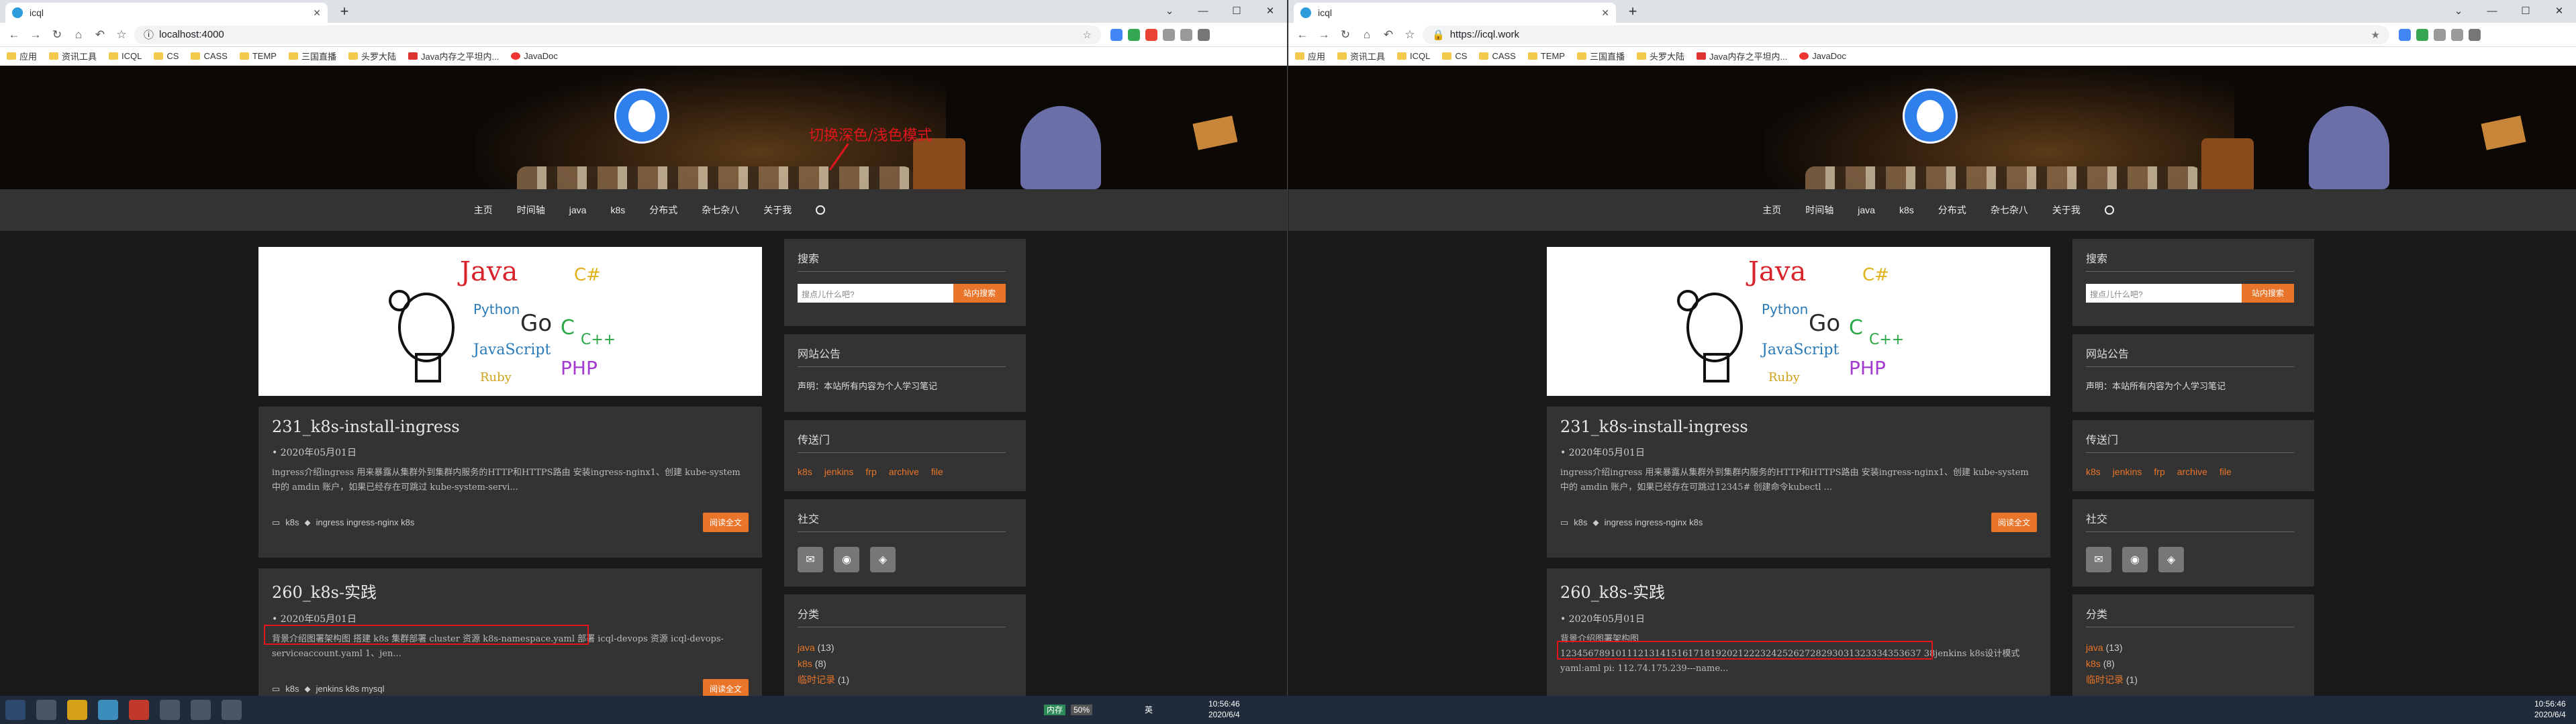 The image size is (2576, 724). Describe the element at coordinates (317, 13) in the screenshot. I see `tab-close-icon: ✕` at that location.